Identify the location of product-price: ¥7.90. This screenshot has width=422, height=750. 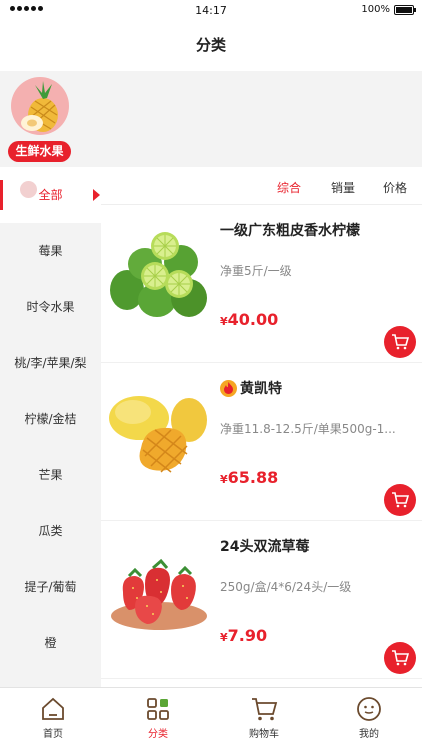
(243, 635).